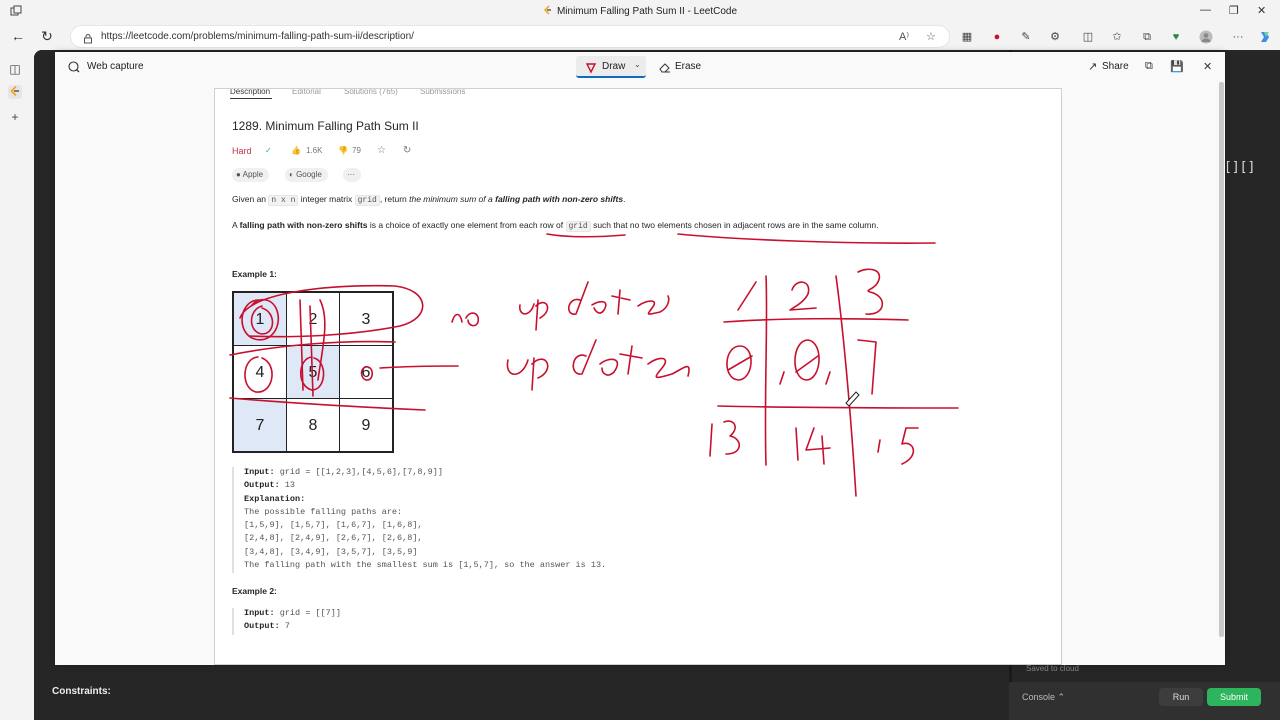 This screenshot has width=1280, height=720. Describe the element at coordinates (394, 199) in the screenshot. I see `text: , return` at that location.